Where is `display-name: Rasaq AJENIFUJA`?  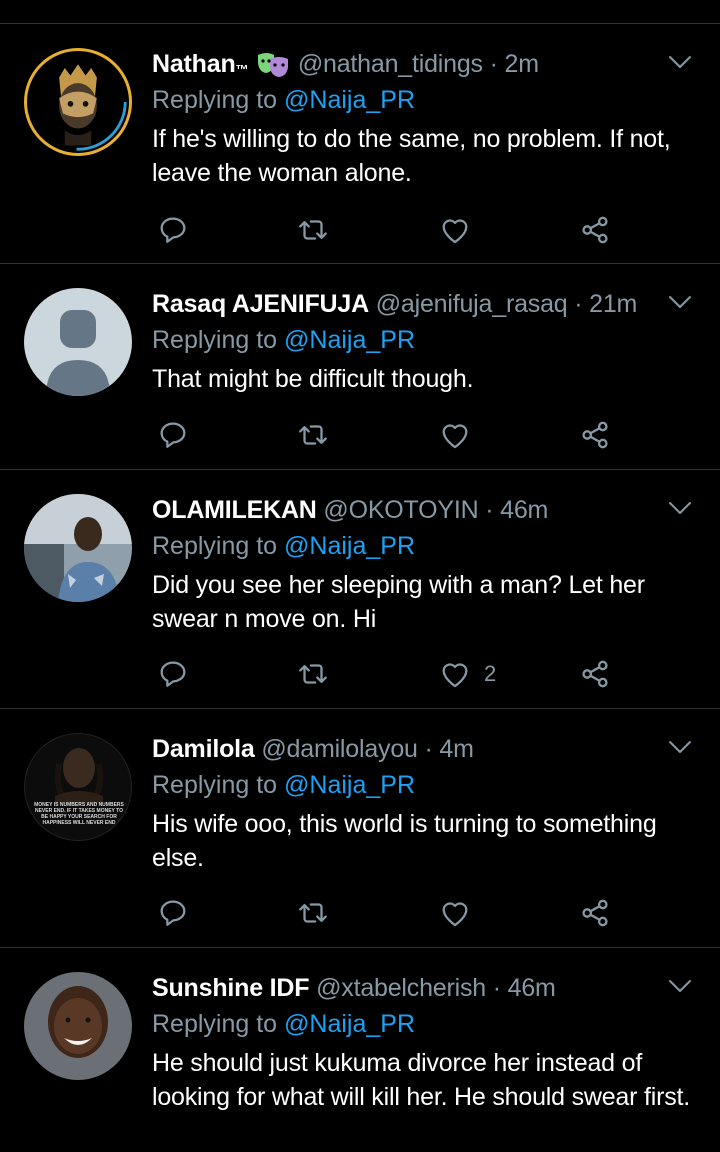
display-name: Rasaq AJENIFUJA is located at coordinates (260, 304).